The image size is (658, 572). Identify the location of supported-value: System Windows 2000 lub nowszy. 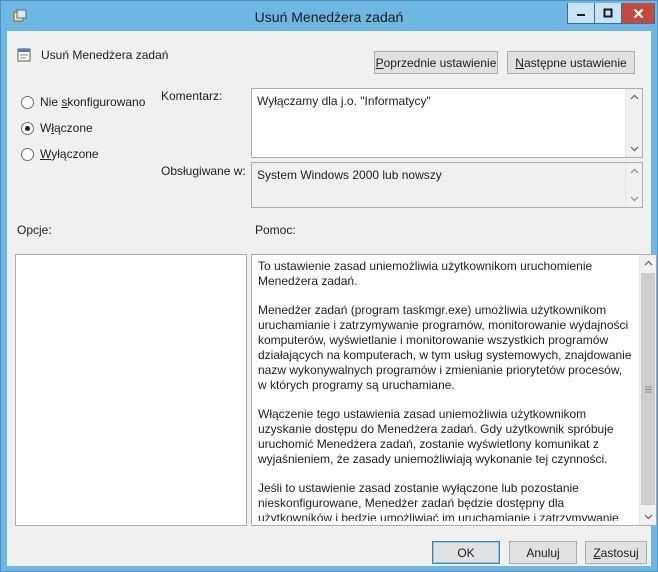
(349, 175).